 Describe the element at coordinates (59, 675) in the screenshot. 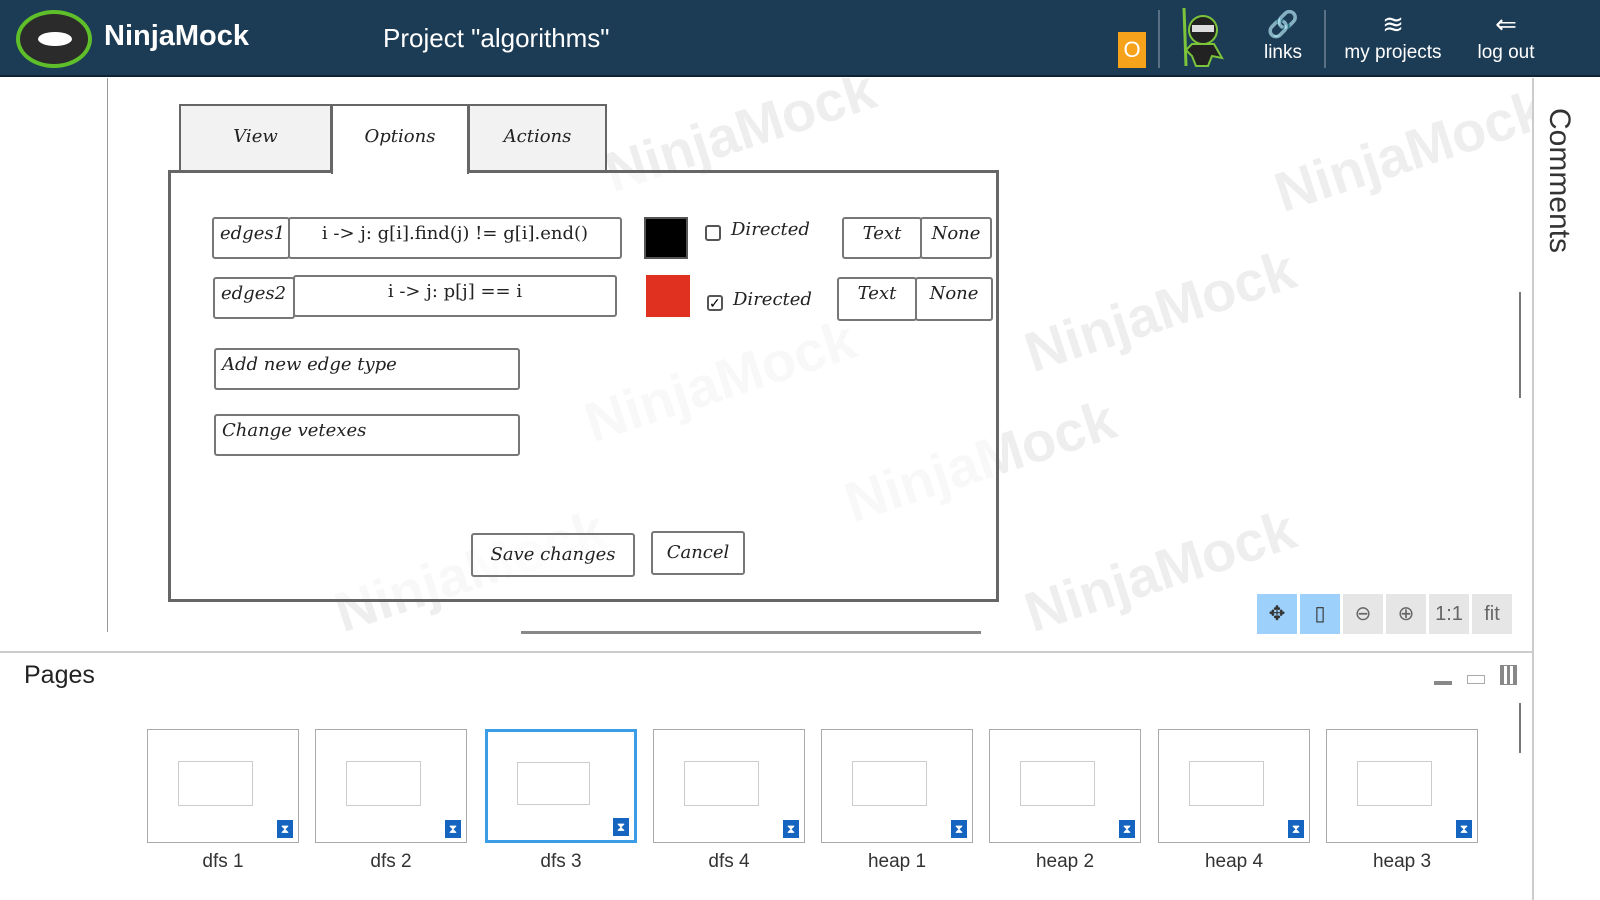

I see `pages-title: Pages` at that location.